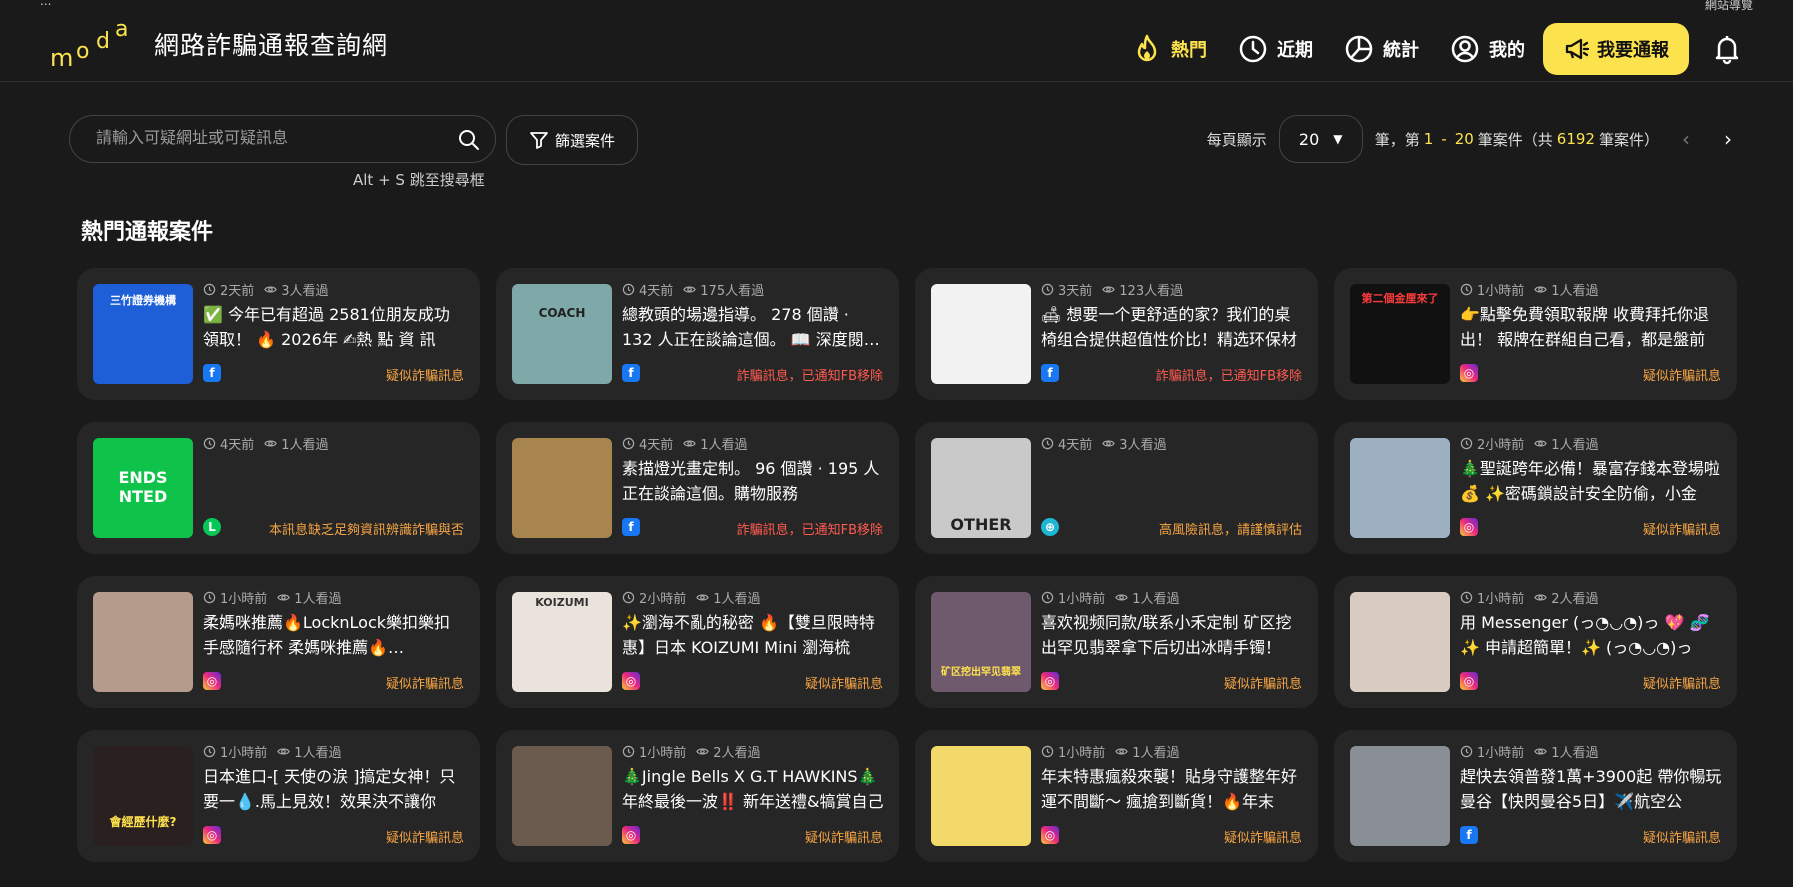 This screenshot has width=1793, height=887. What do you see at coordinates (469, 140) in the screenshot?
I see `search-icon` at bounding box center [469, 140].